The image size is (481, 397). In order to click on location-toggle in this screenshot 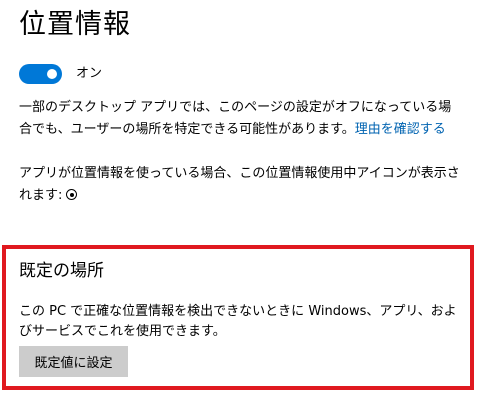, I will do `click(40, 74)`.